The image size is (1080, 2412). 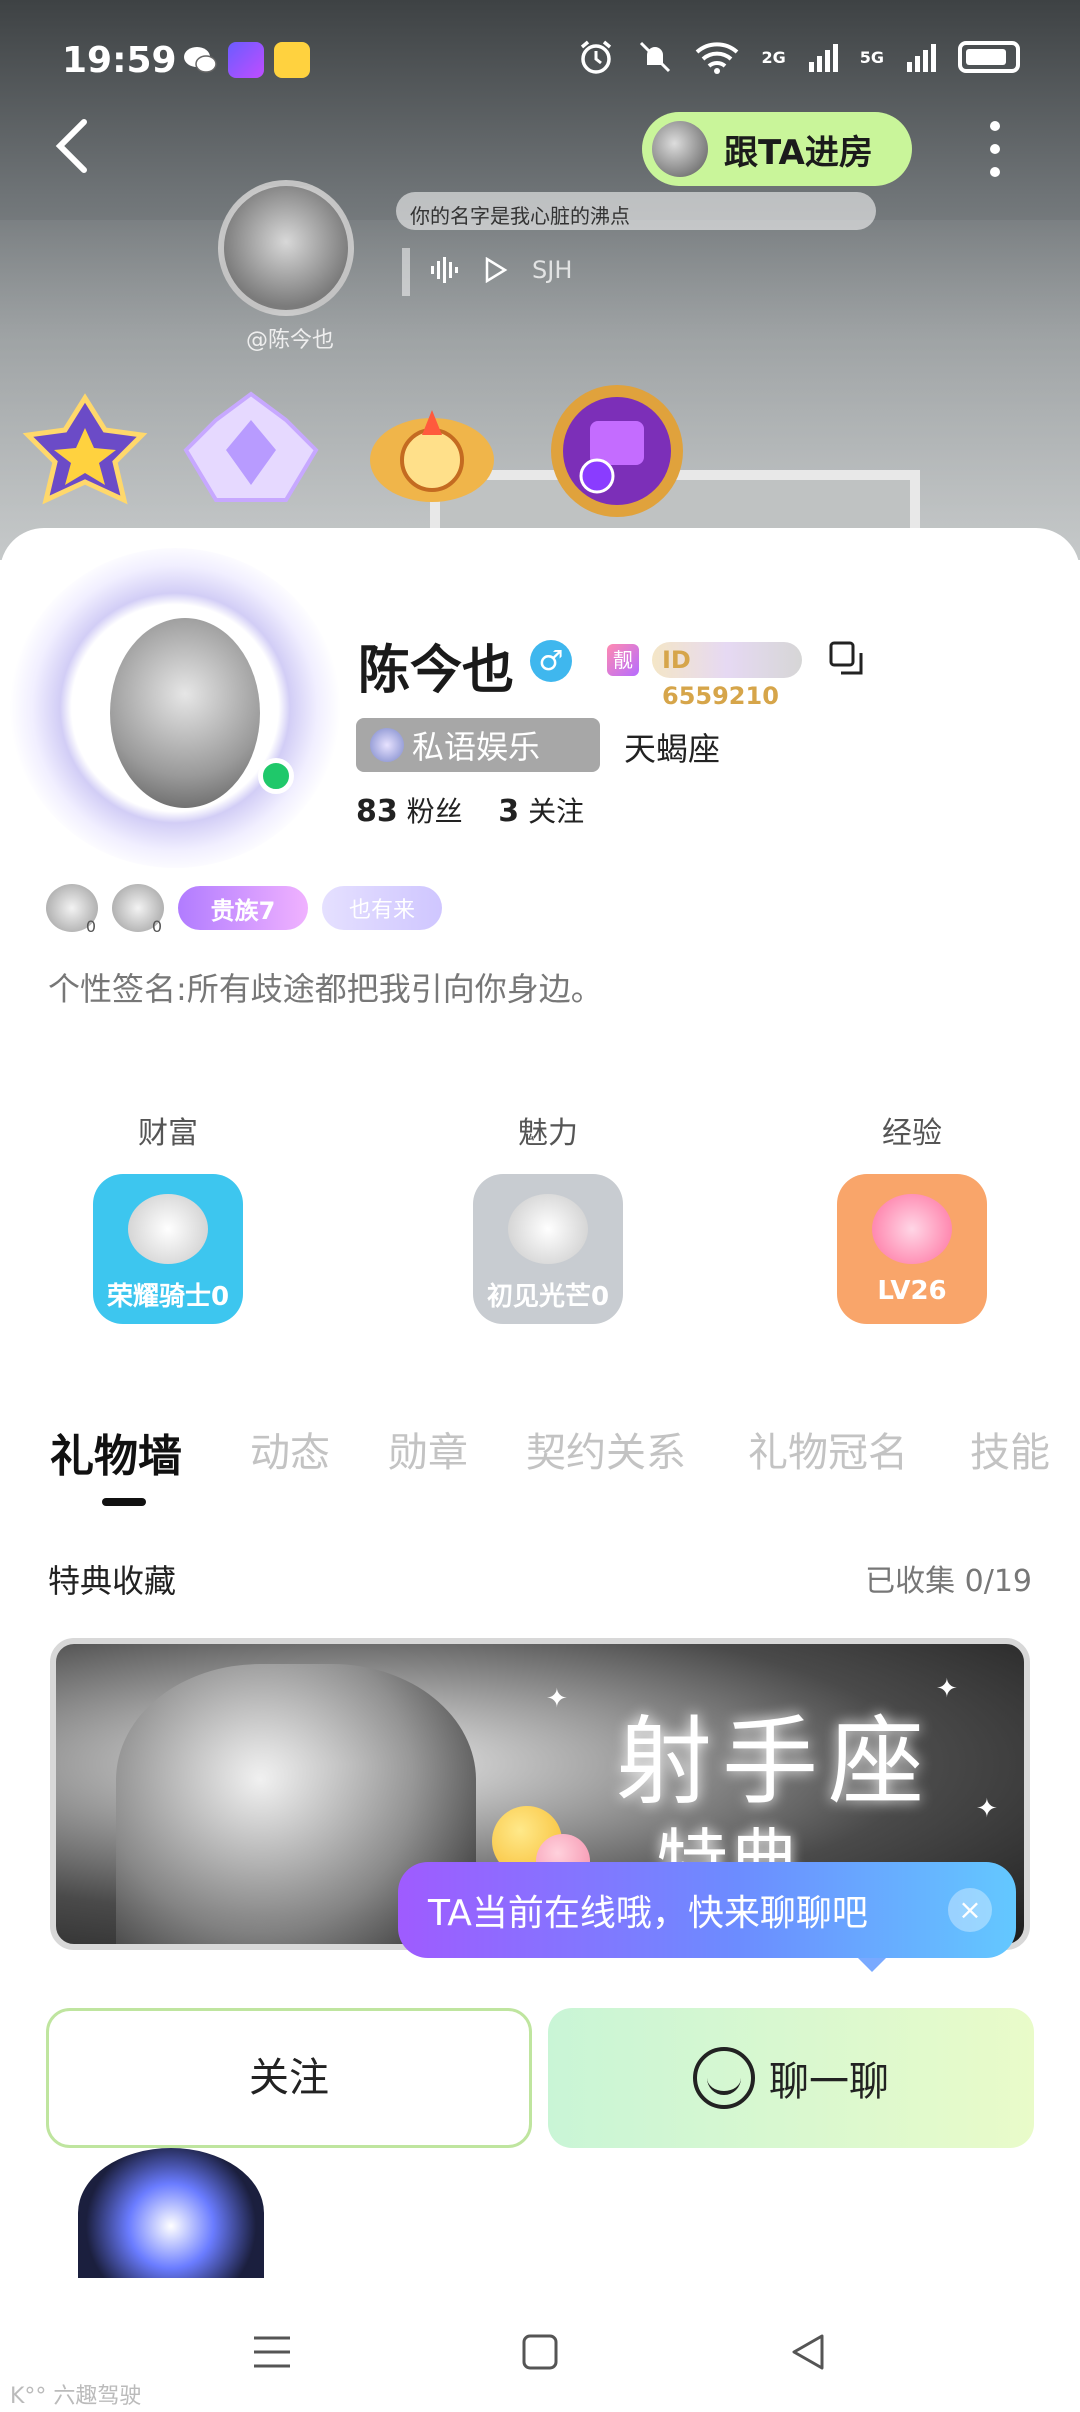 I want to click on zodiac-label: 天蝎座, so click(x=672, y=749).